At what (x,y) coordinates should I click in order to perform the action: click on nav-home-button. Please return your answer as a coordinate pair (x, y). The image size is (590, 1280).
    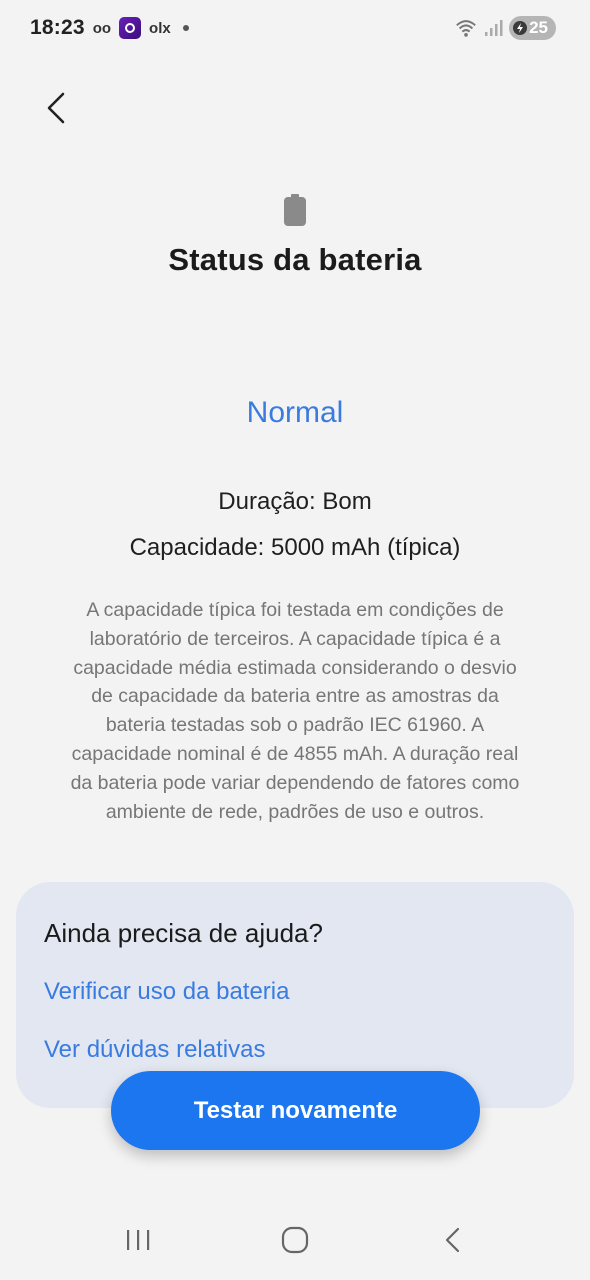
    Looking at the image, I should click on (295, 1240).